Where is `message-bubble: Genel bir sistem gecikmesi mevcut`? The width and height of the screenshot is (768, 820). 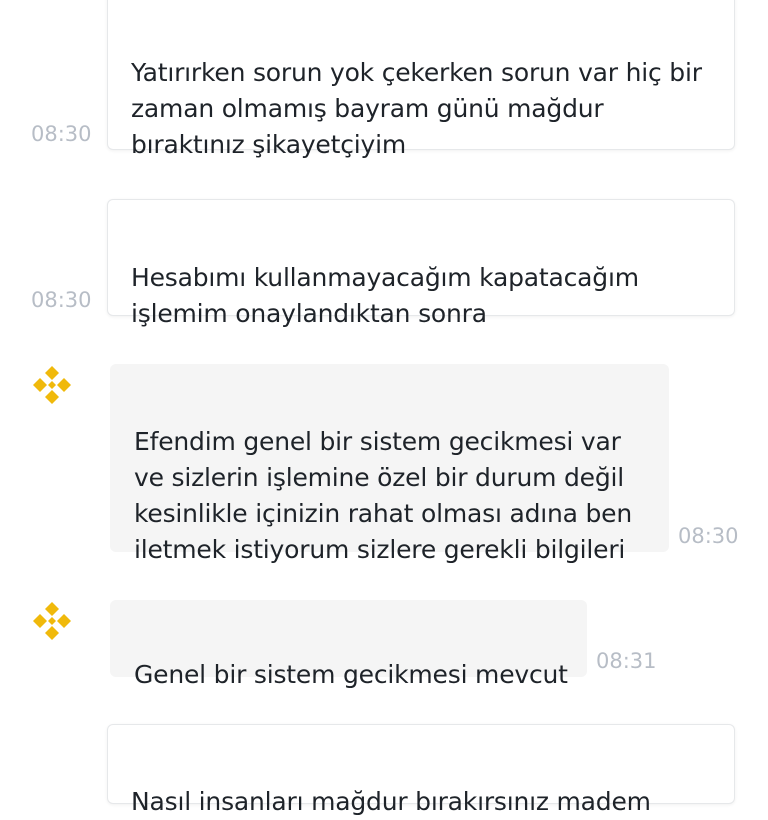
message-bubble: Genel bir sistem gecikmesi mevcut is located at coordinates (348, 644).